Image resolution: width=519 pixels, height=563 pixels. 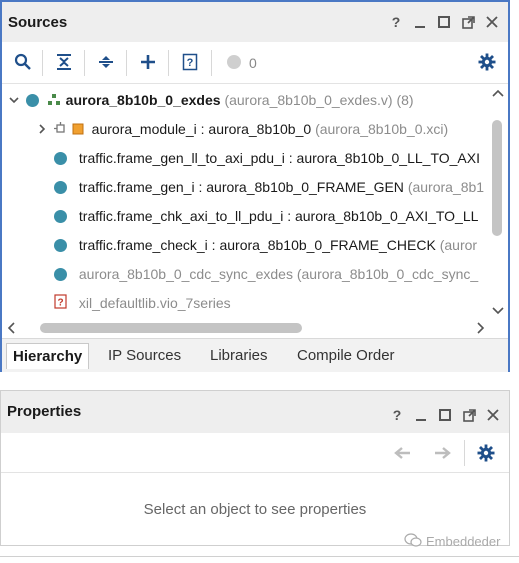 What do you see at coordinates (106, 62) in the screenshot?
I see `expand-all-icon` at bounding box center [106, 62].